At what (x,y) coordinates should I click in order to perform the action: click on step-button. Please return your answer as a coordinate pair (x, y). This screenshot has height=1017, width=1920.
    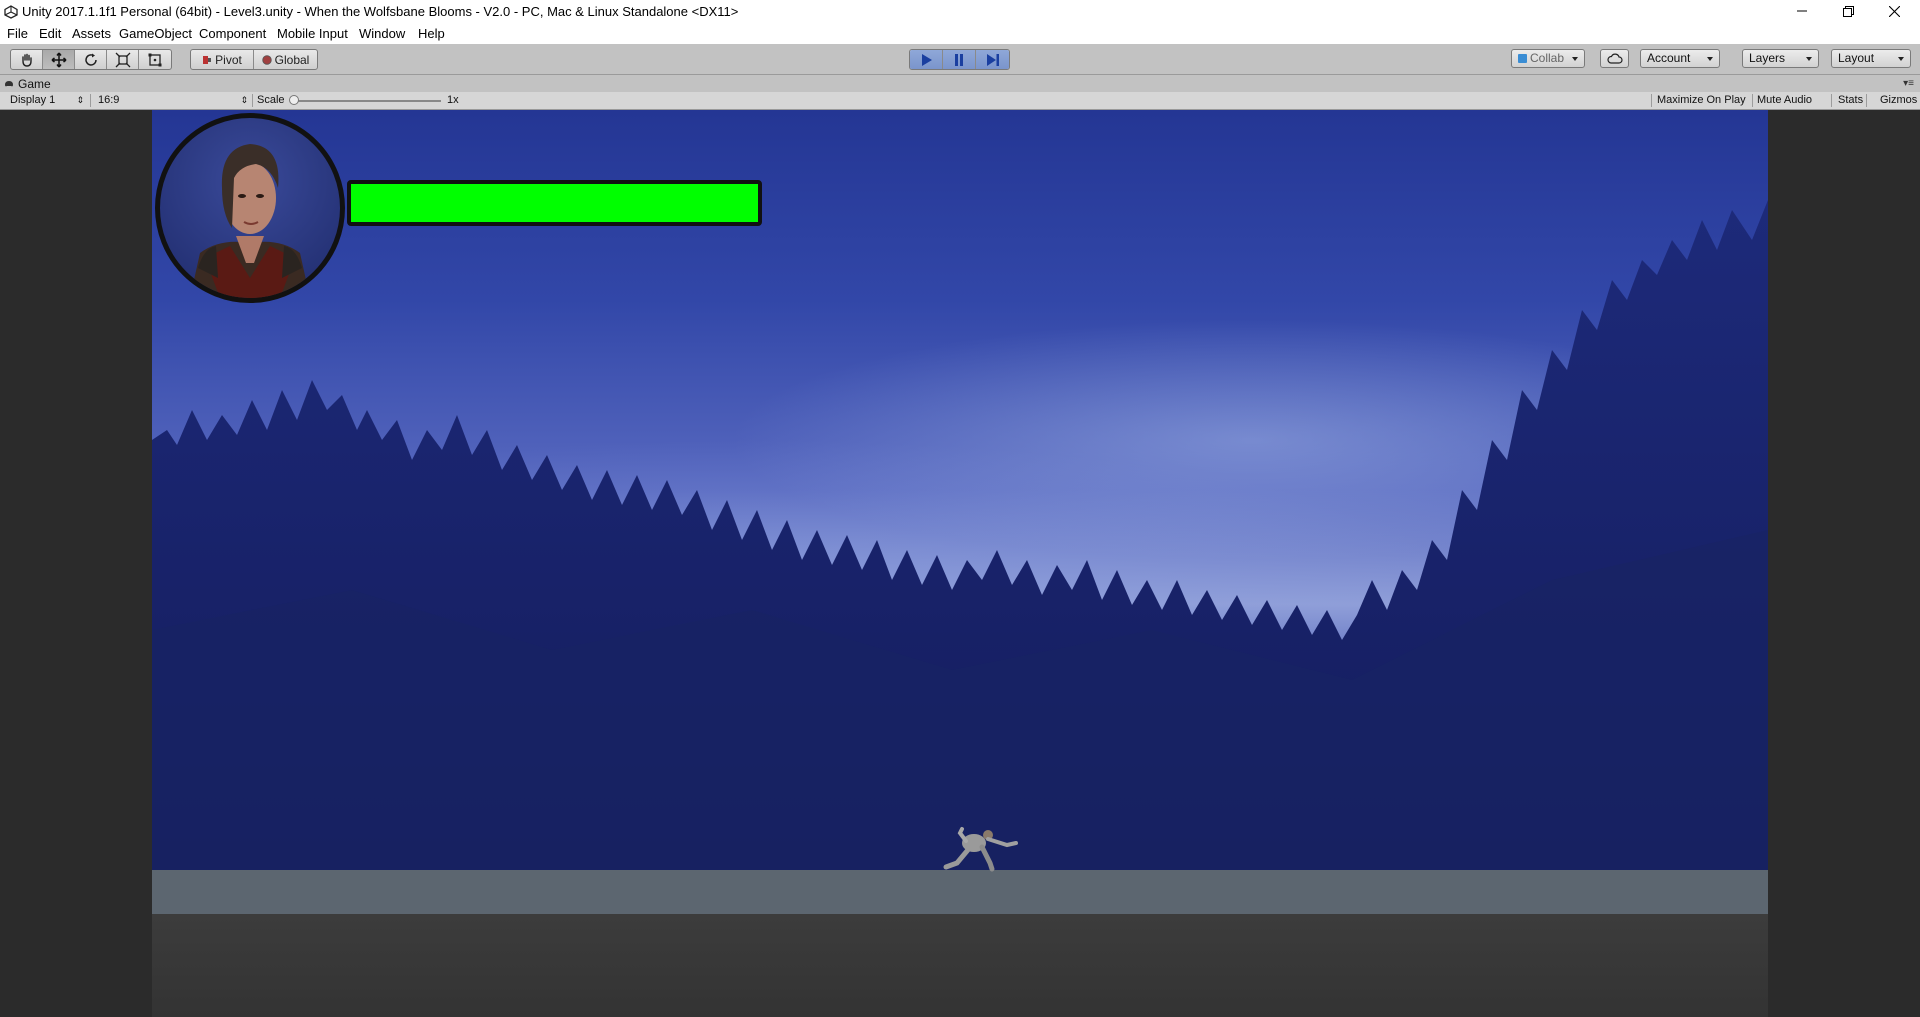
    Looking at the image, I should click on (992, 59).